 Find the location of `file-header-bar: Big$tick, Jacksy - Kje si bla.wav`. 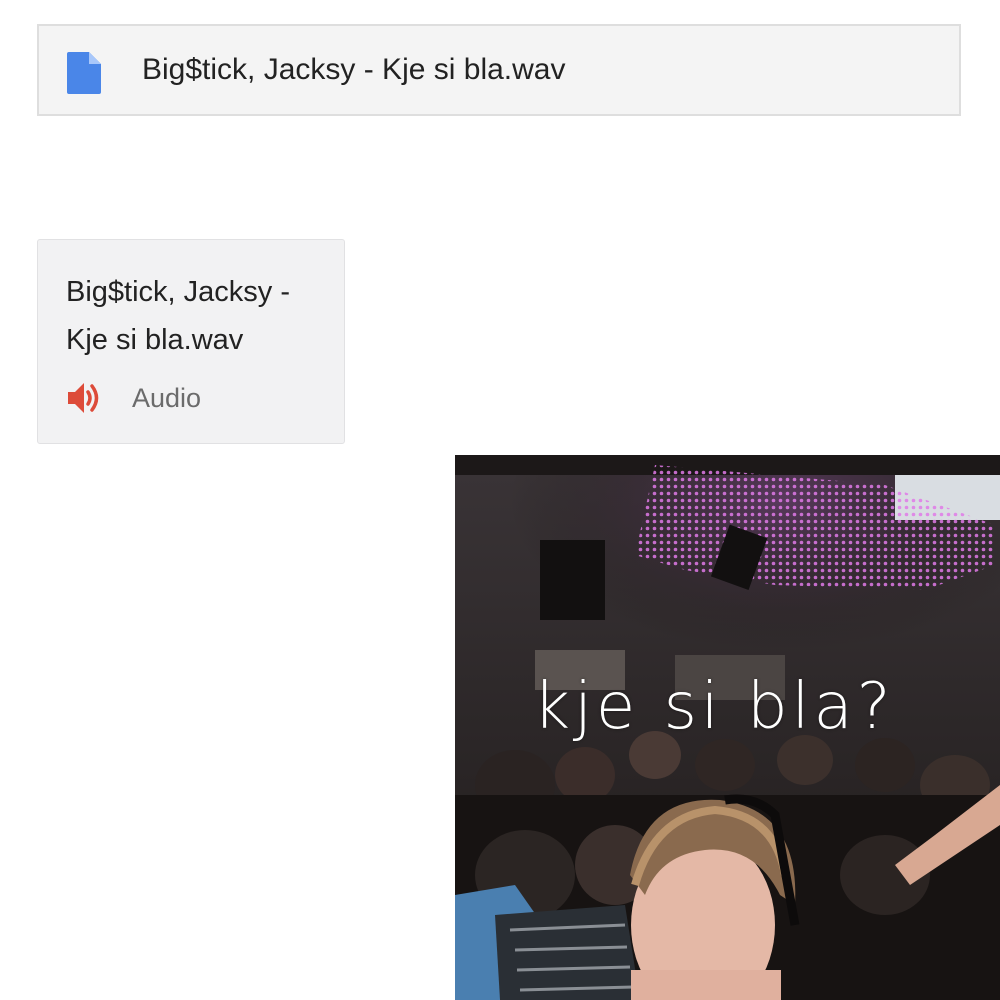

file-header-bar: Big$tick, Jacksy - Kje si bla.wav is located at coordinates (499, 70).